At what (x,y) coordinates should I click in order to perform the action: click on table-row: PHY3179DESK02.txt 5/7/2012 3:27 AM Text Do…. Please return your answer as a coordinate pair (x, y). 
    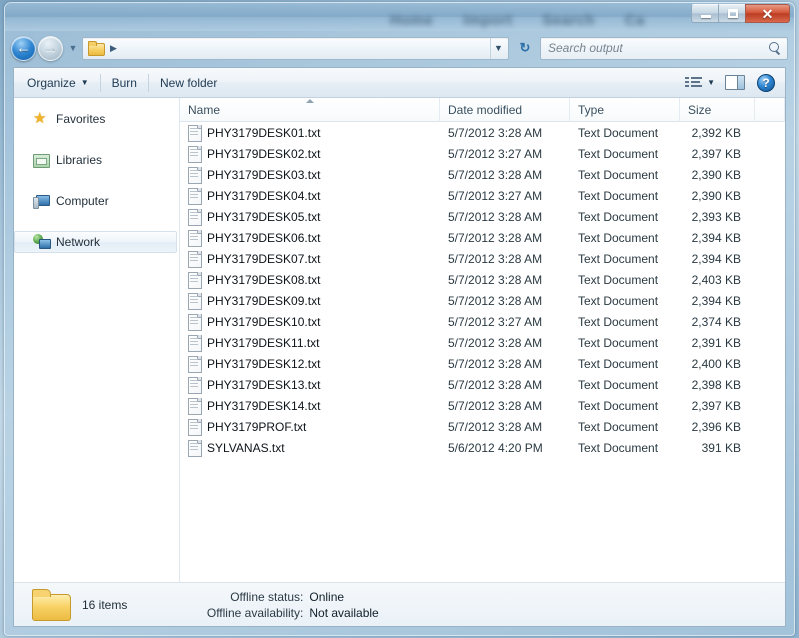
    Looking at the image, I should click on (482, 153).